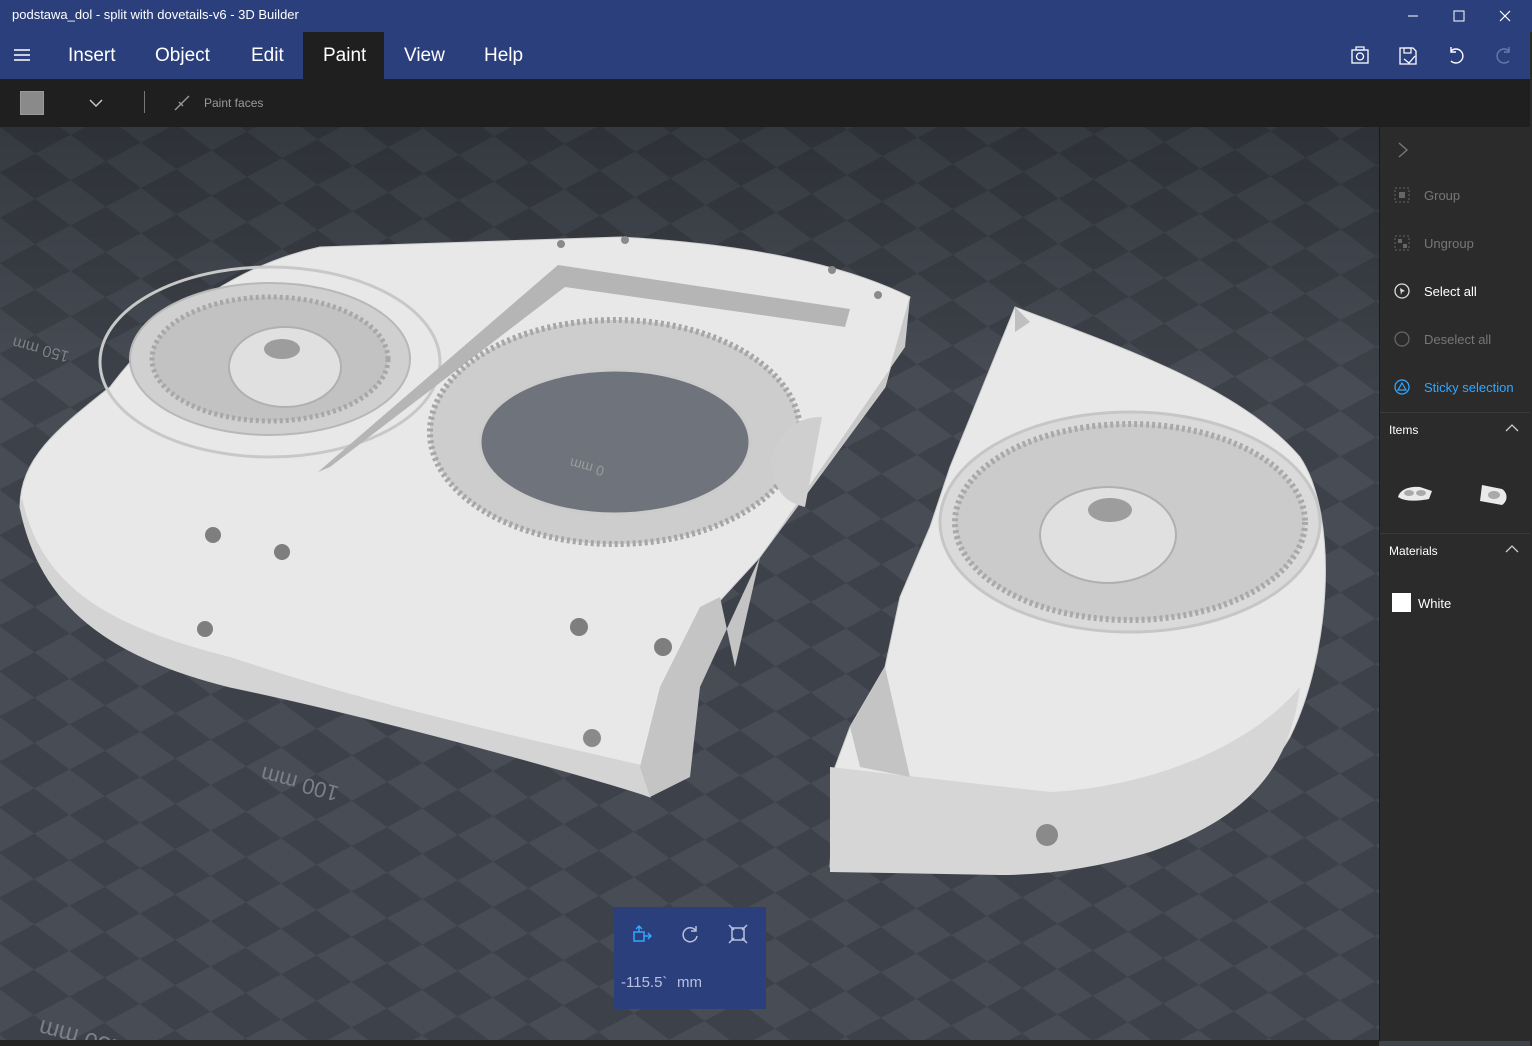 The height and width of the screenshot is (1046, 1532). I want to click on minimize-button, so click(1413, 16).